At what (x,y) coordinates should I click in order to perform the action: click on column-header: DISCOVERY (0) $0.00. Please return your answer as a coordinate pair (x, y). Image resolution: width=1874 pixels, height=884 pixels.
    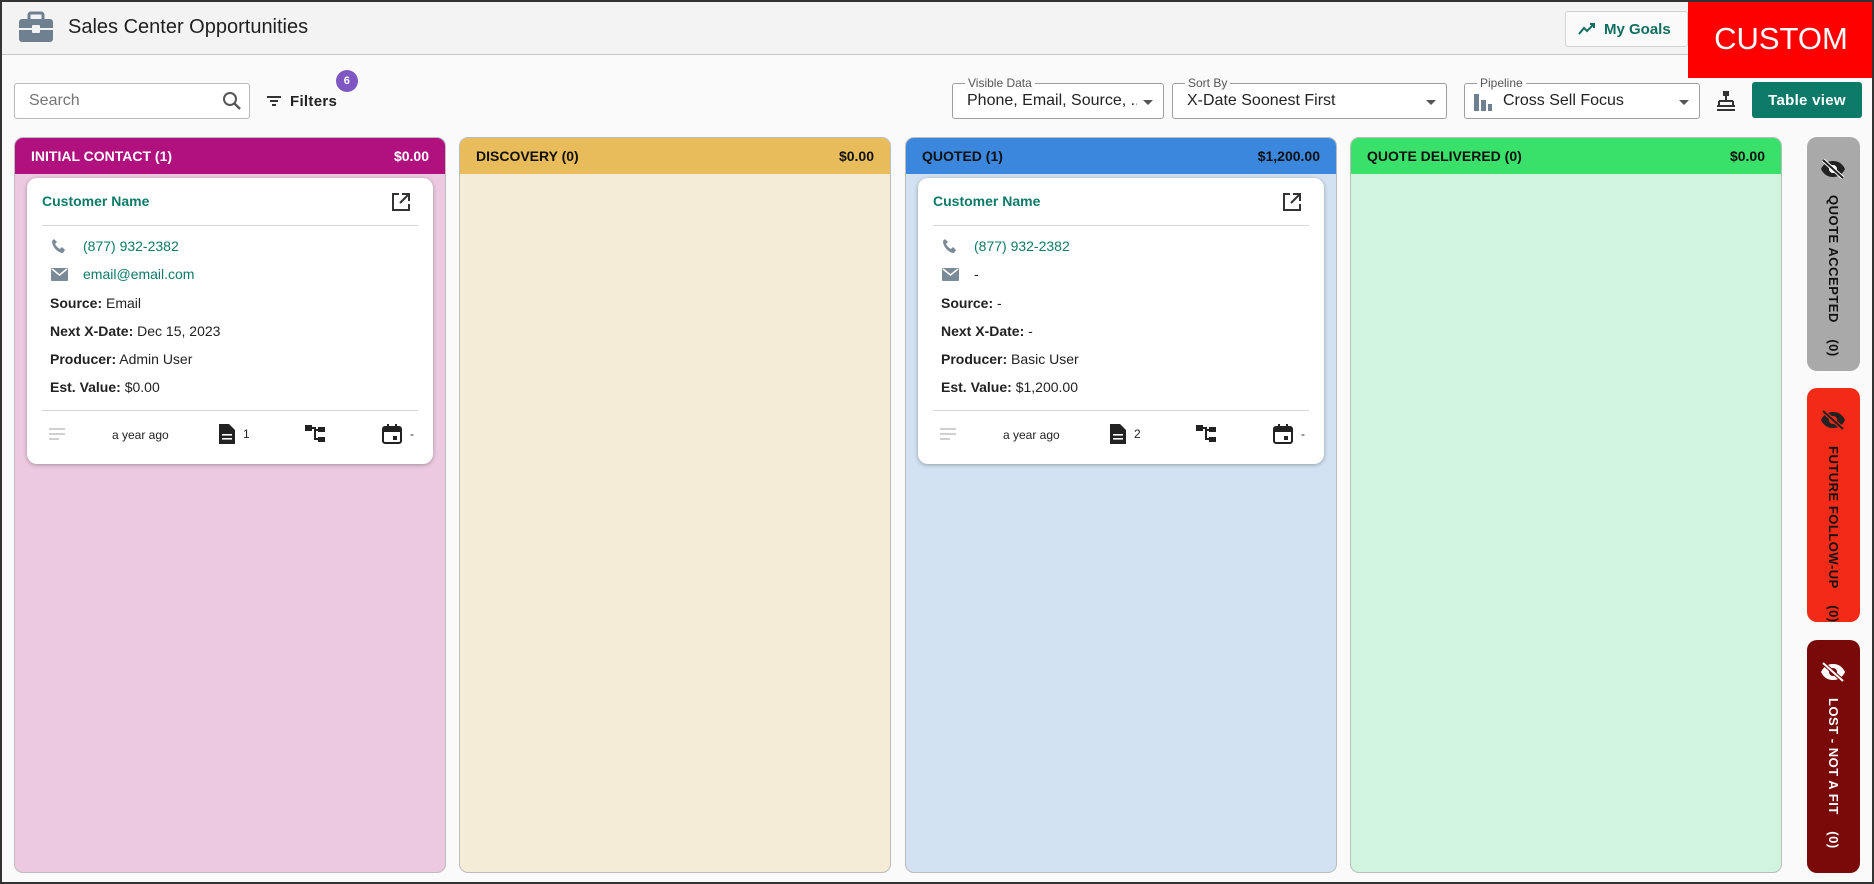
    Looking at the image, I should click on (675, 156).